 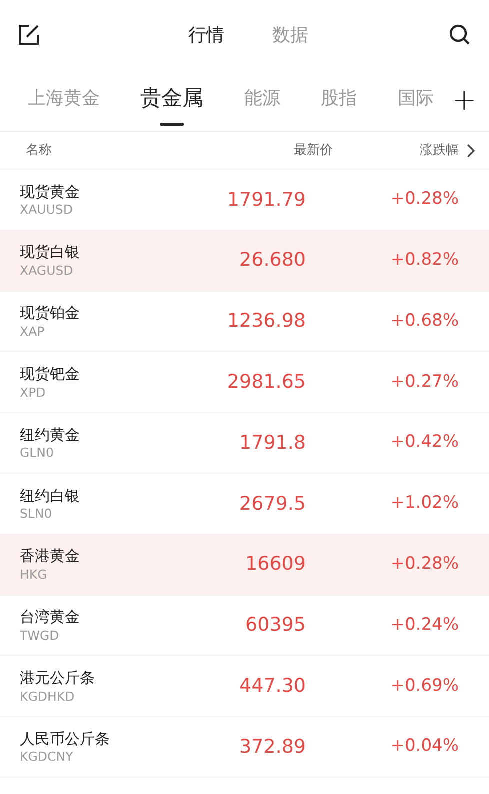 What do you see at coordinates (206, 35) in the screenshot?
I see `top-tab: 行情` at bounding box center [206, 35].